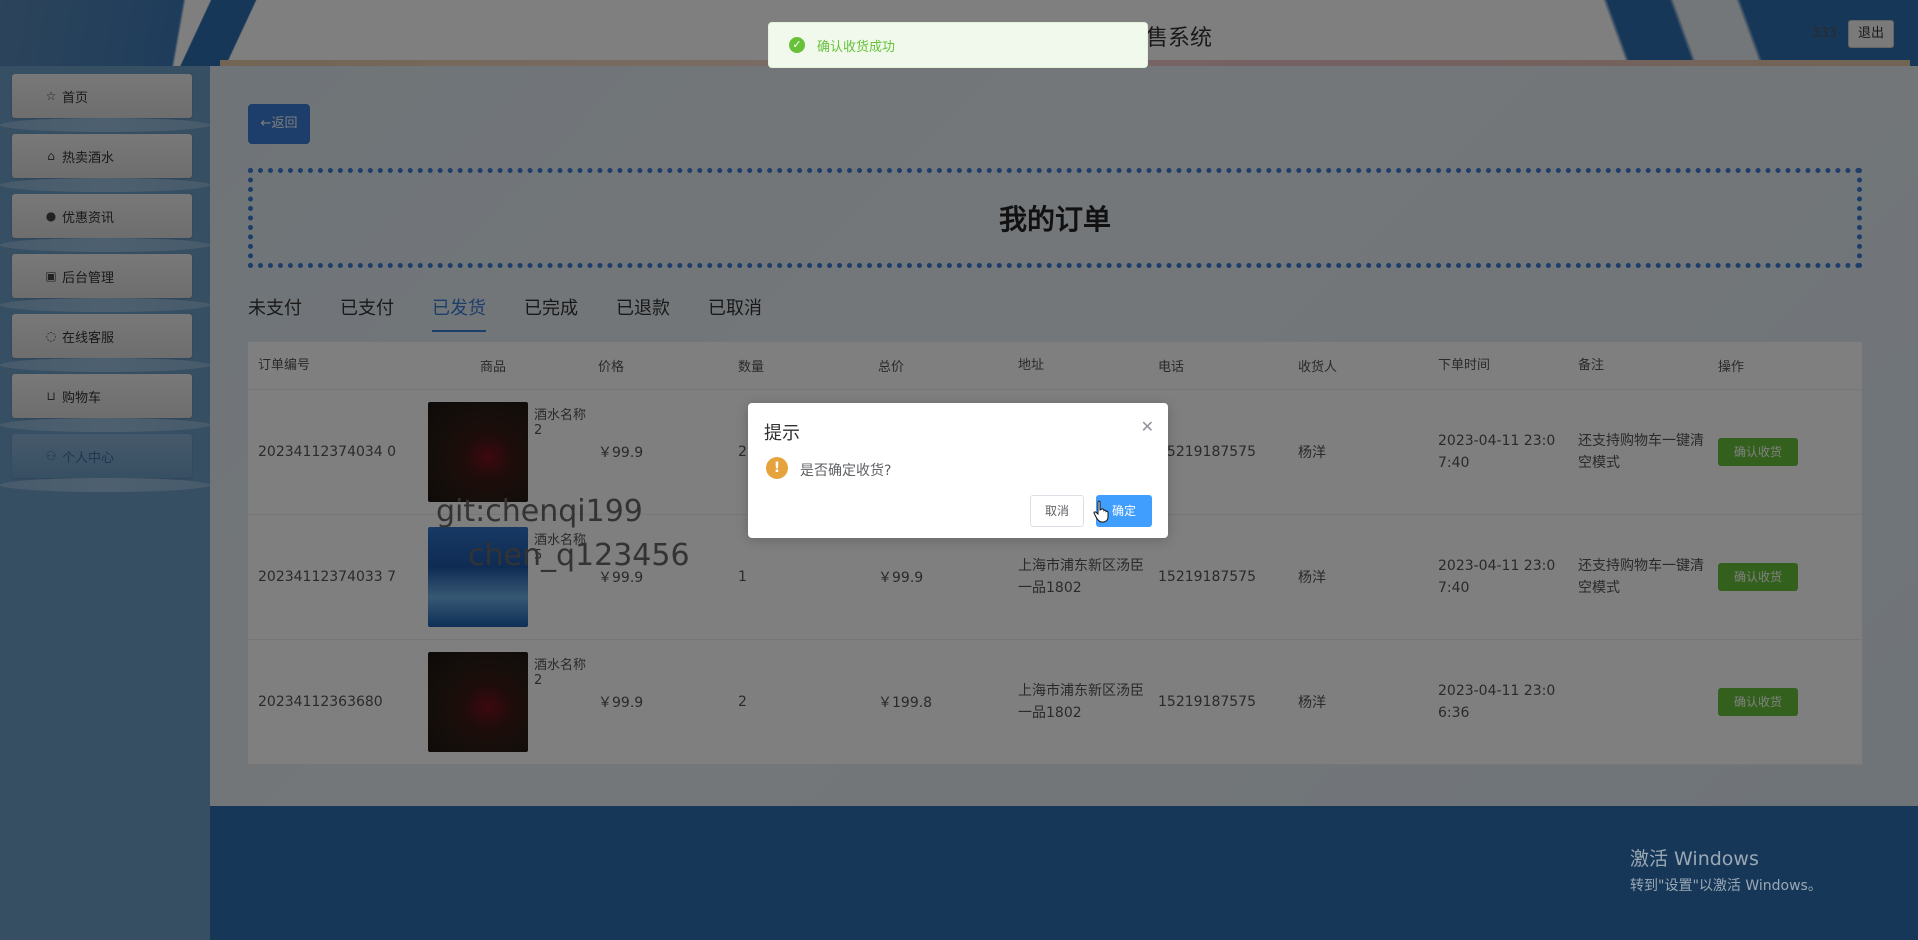 This screenshot has height=940, width=1918. I want to click on cancel-button: 取消, so click(1057, 511).